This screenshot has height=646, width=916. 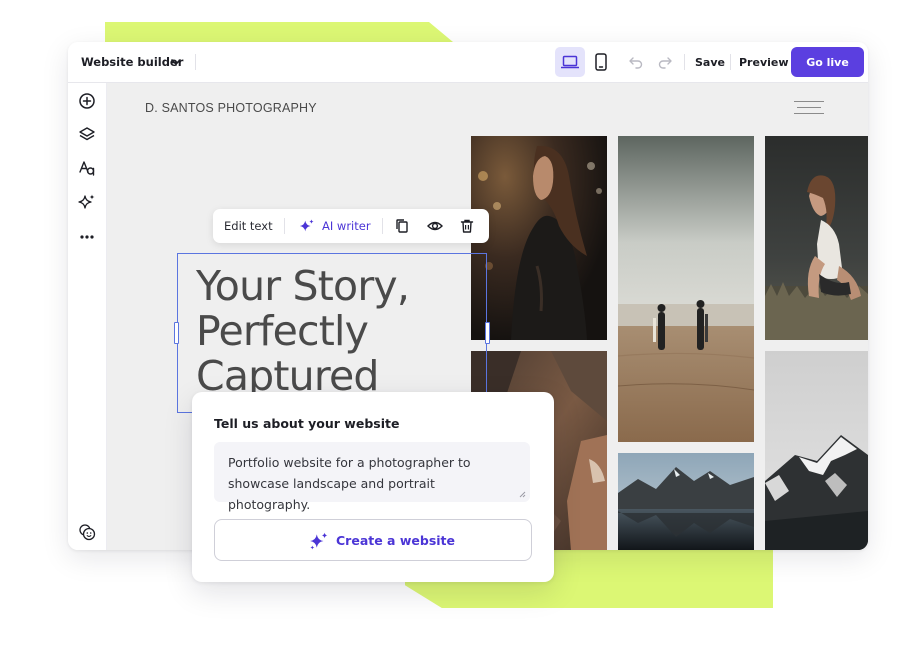 What do you see at coordinates (827, 62) in the screenshot?
I see `go-live-button: Go live` at bounding box center [827, 62].